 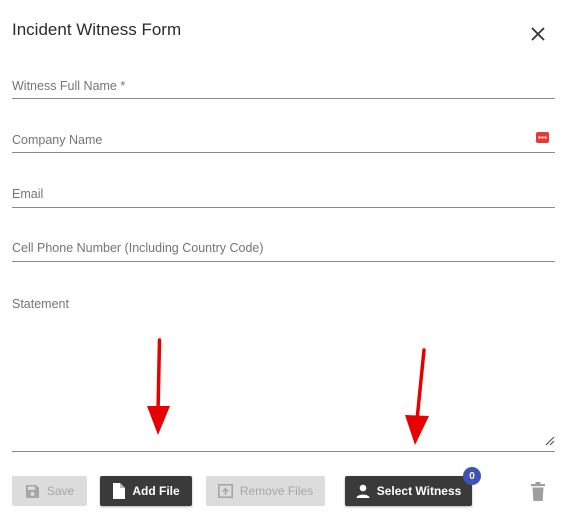 What do you see at coordinates (276, 491) in the screenshot?
I see `remove-files-button-label: Remove Files` at bounding box center [276, 491].